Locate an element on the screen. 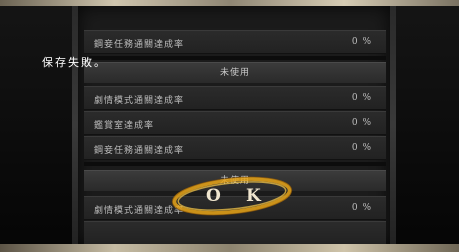 This screenshot has width=459, height=252. slot-status: 未使用 is located at coordinates (234, 73).